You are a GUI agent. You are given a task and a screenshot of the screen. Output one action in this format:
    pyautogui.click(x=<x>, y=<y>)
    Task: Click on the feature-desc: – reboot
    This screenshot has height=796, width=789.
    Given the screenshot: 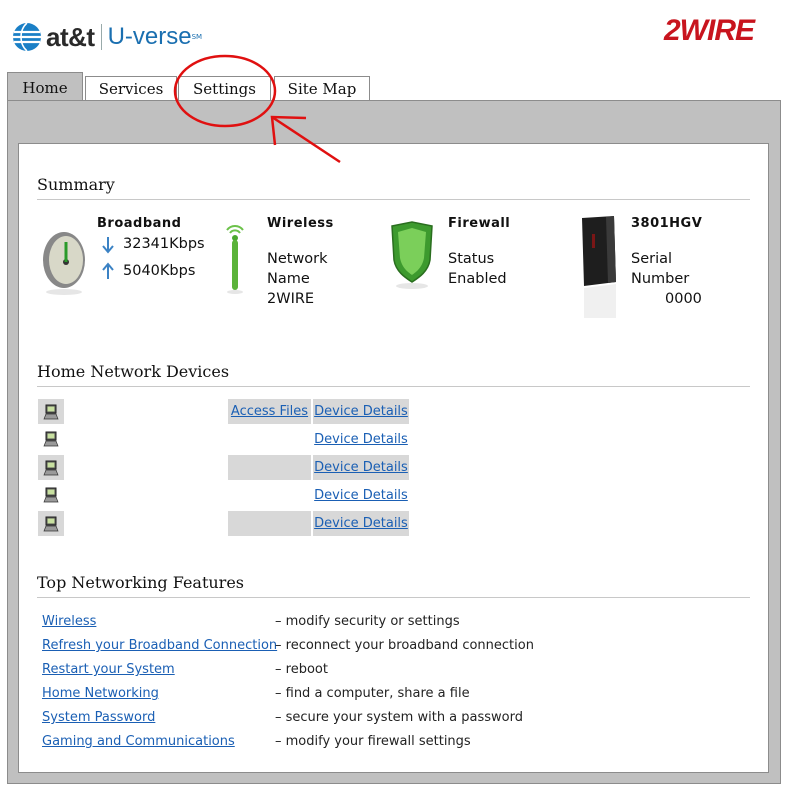 What is the action you would take?
    pyautogui.click(x=301, y=669)
    